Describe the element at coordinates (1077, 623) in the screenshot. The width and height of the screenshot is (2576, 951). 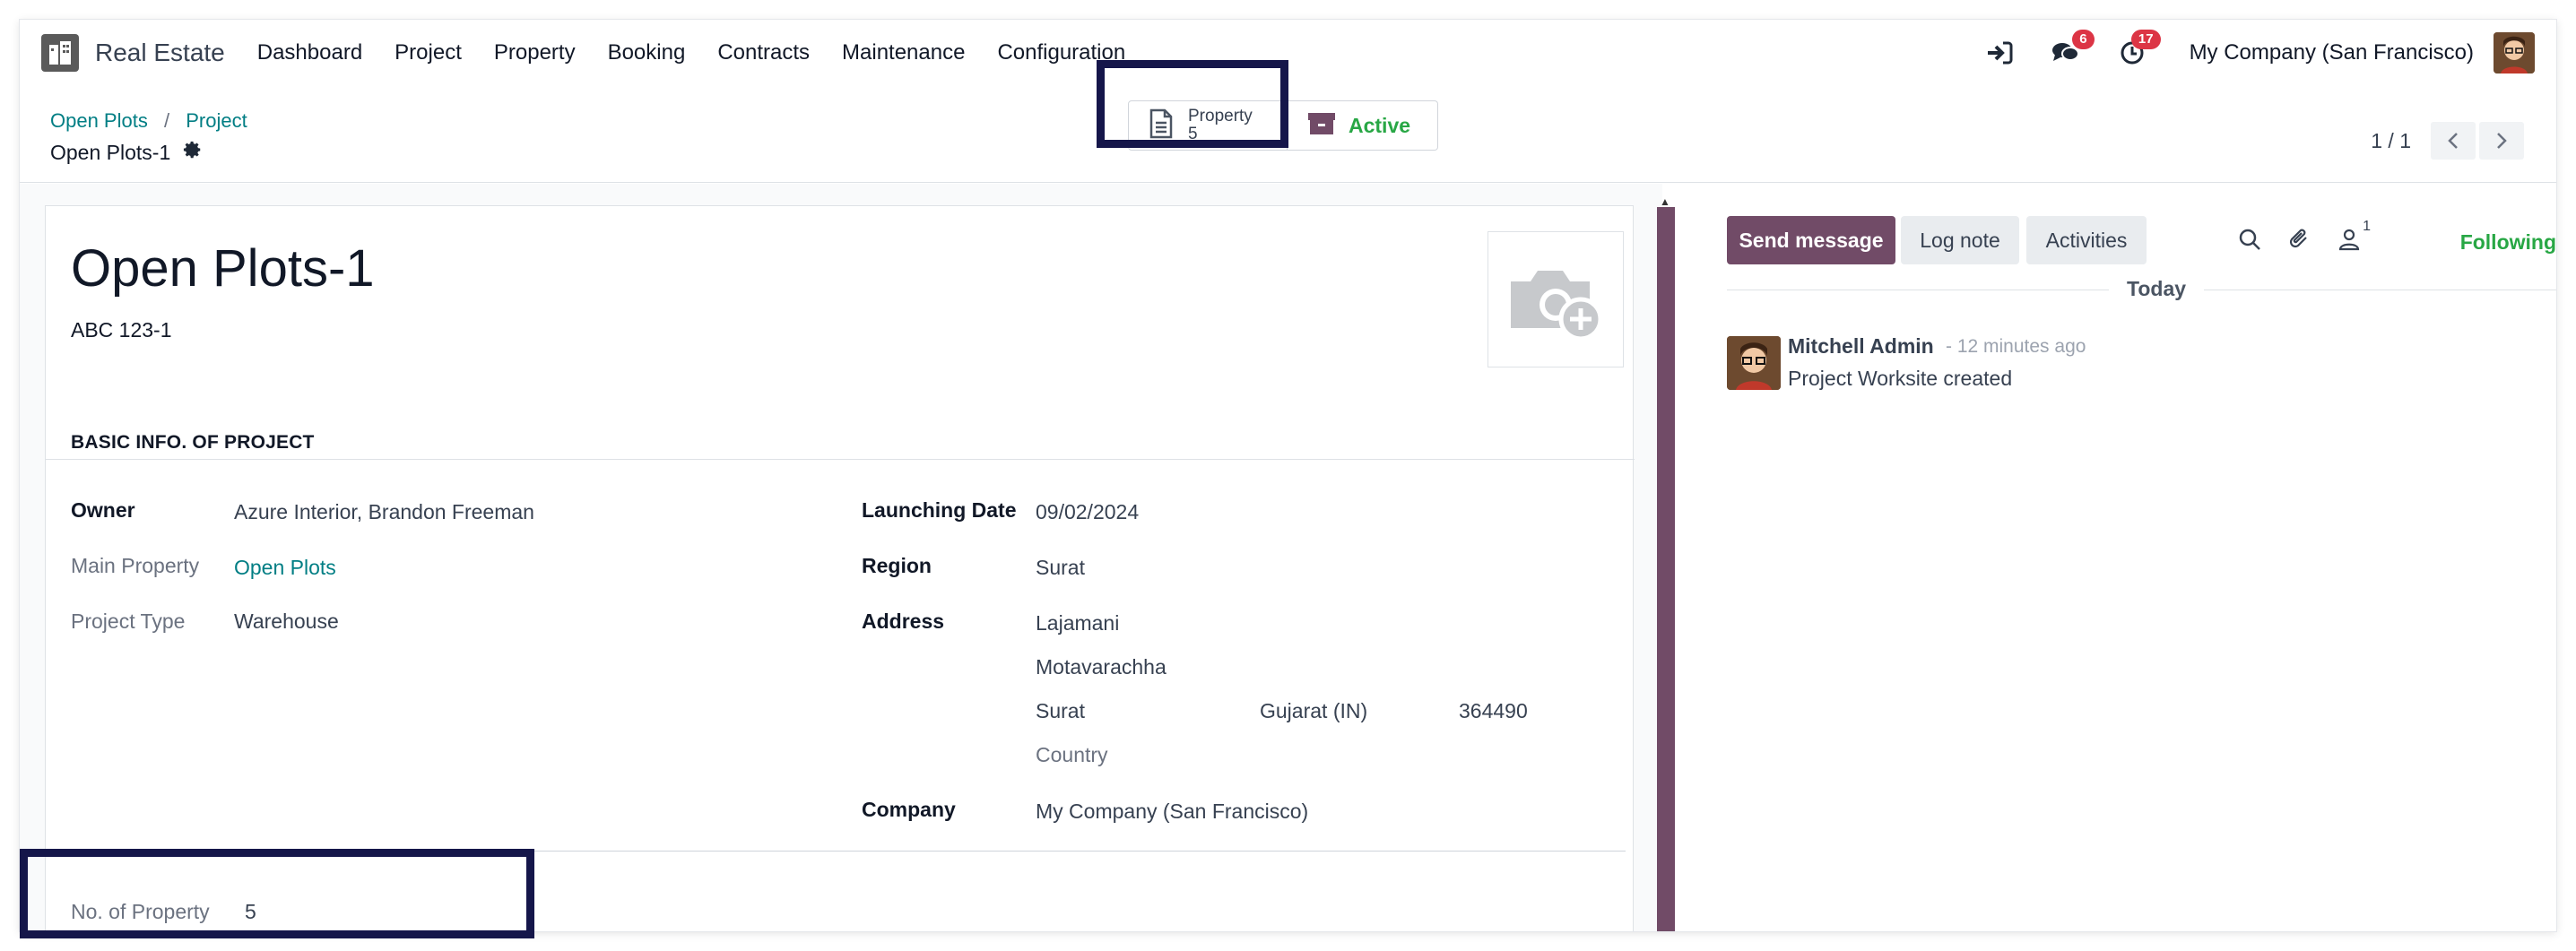
I see `street-field: Lajamani` at that location.